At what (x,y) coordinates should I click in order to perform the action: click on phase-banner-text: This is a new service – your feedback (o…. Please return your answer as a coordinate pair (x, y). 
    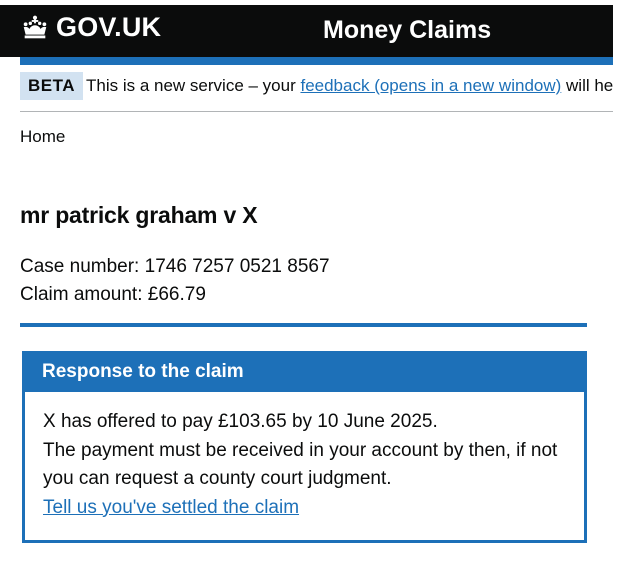
    Looking at the image, I should click on (349, 86).